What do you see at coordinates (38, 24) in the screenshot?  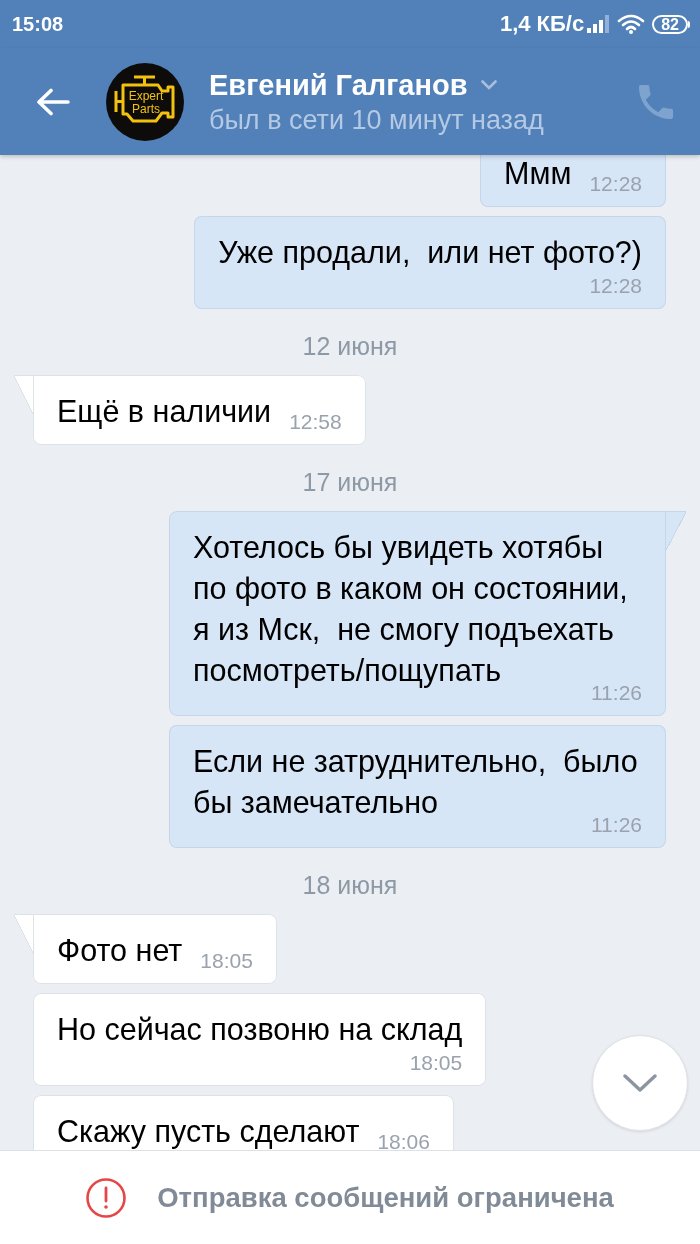 I see `status-time: 15:08` at bounding box center [38, 24].